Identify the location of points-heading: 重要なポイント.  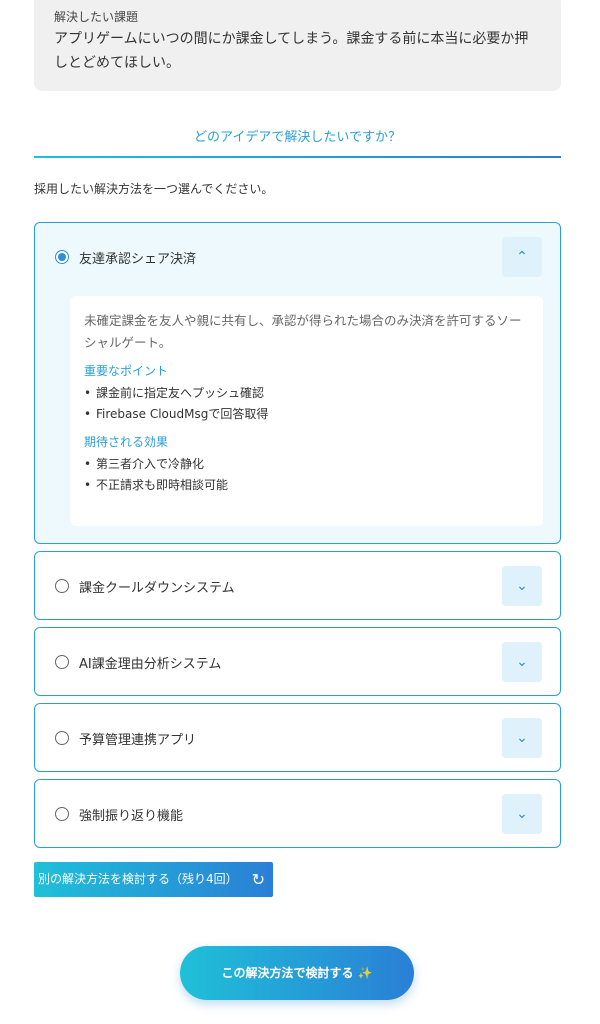
(126, 371).